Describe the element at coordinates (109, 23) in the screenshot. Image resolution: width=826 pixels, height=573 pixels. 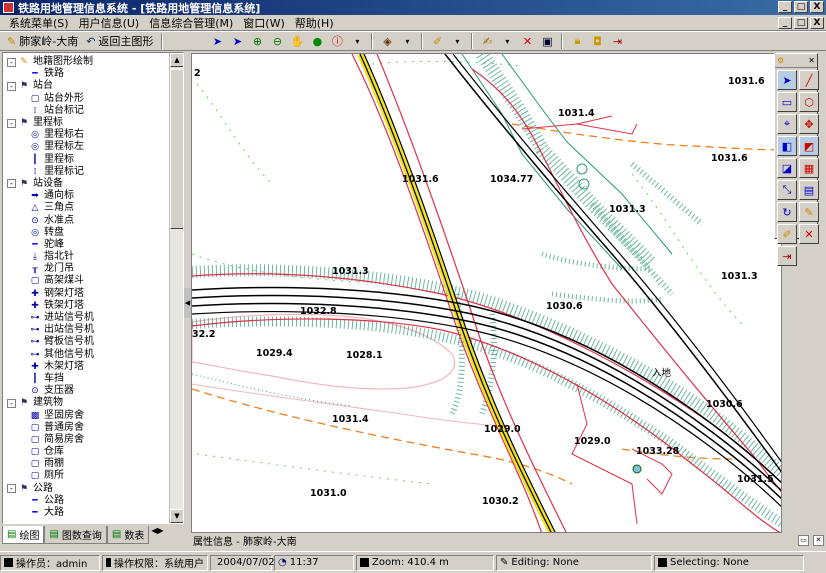
I see `menu-user: 用户信息(U)` at that location.